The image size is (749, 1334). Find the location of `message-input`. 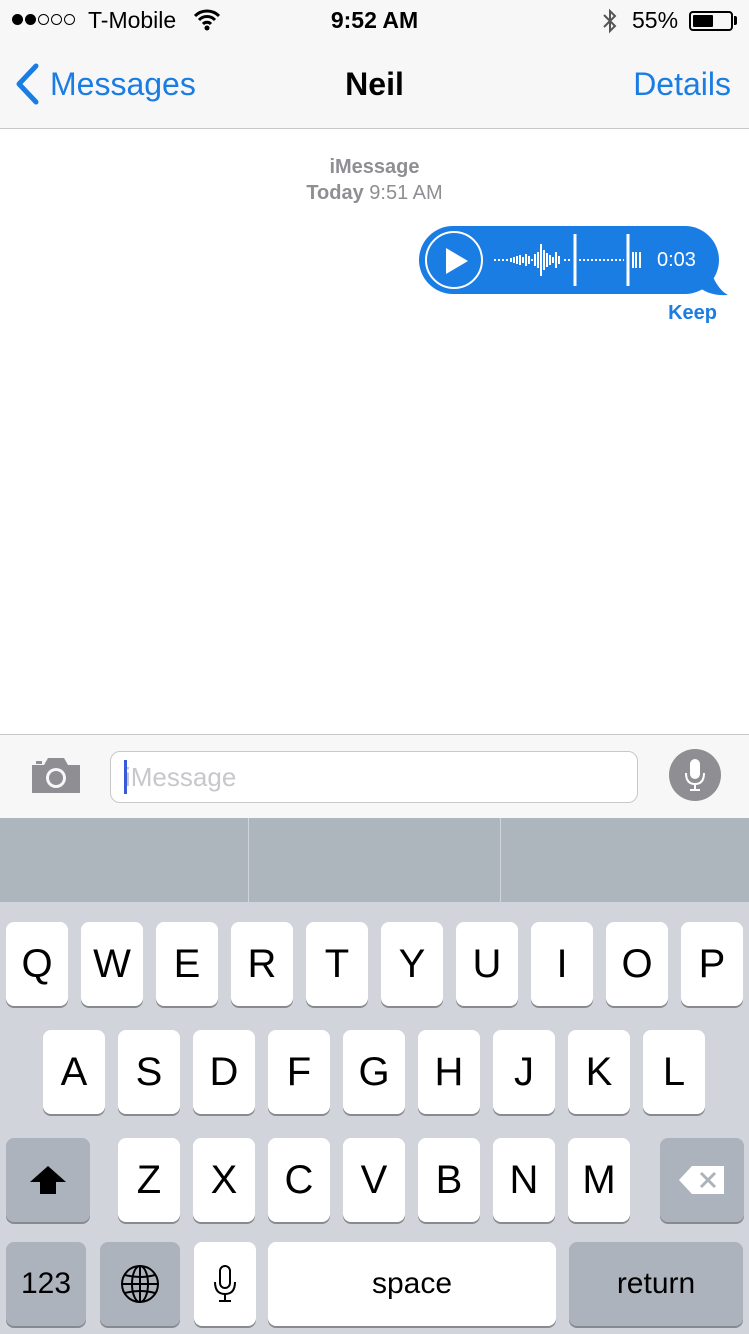

message-input is located at coordinates (374, 777).